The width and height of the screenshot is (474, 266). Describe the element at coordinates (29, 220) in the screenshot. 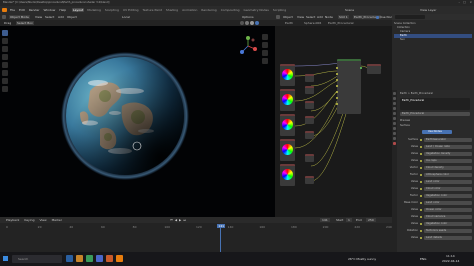

I see `timeline-menu-keying: Keying` at that location.